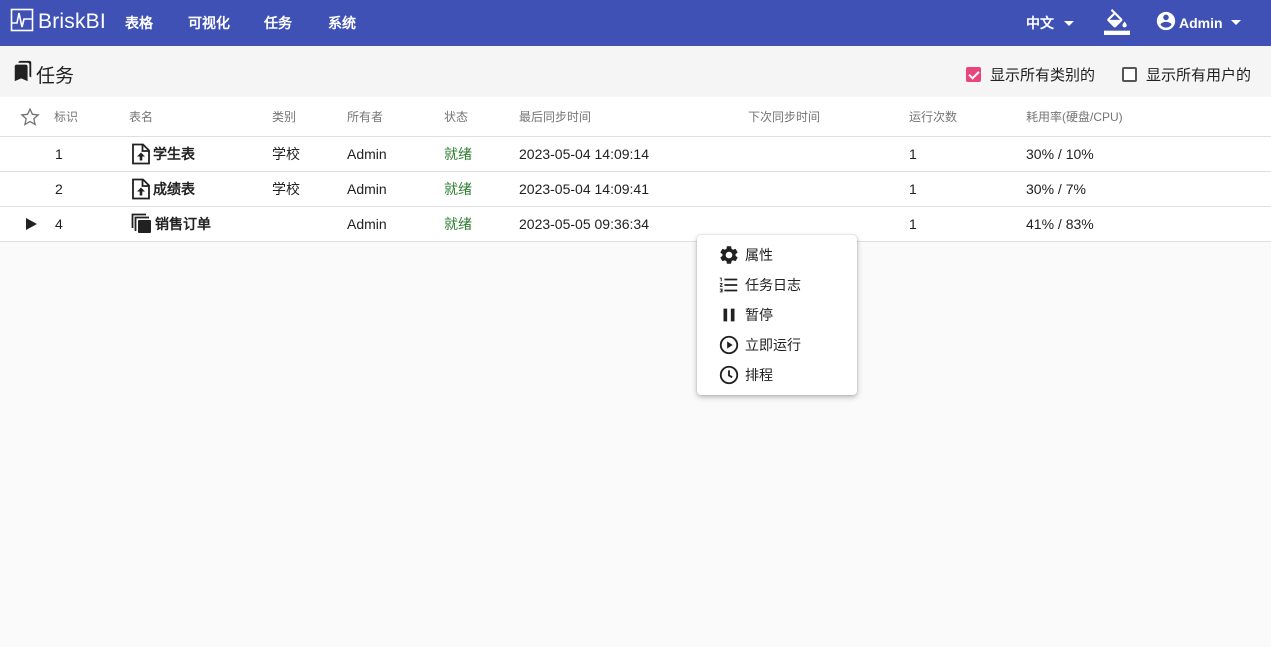 The width and height of the screenshot is (1271, 647). What do you see at coordinates (729, 345) in the screenshot?
I see `play-circle-icon` at bounding box center [729, 345].